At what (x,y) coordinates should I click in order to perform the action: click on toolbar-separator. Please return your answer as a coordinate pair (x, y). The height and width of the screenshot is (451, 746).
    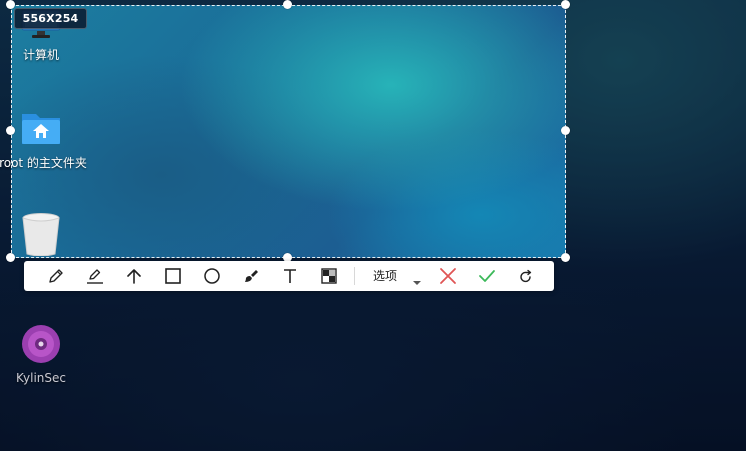
    Looking at the image, I should click on (354, 276).